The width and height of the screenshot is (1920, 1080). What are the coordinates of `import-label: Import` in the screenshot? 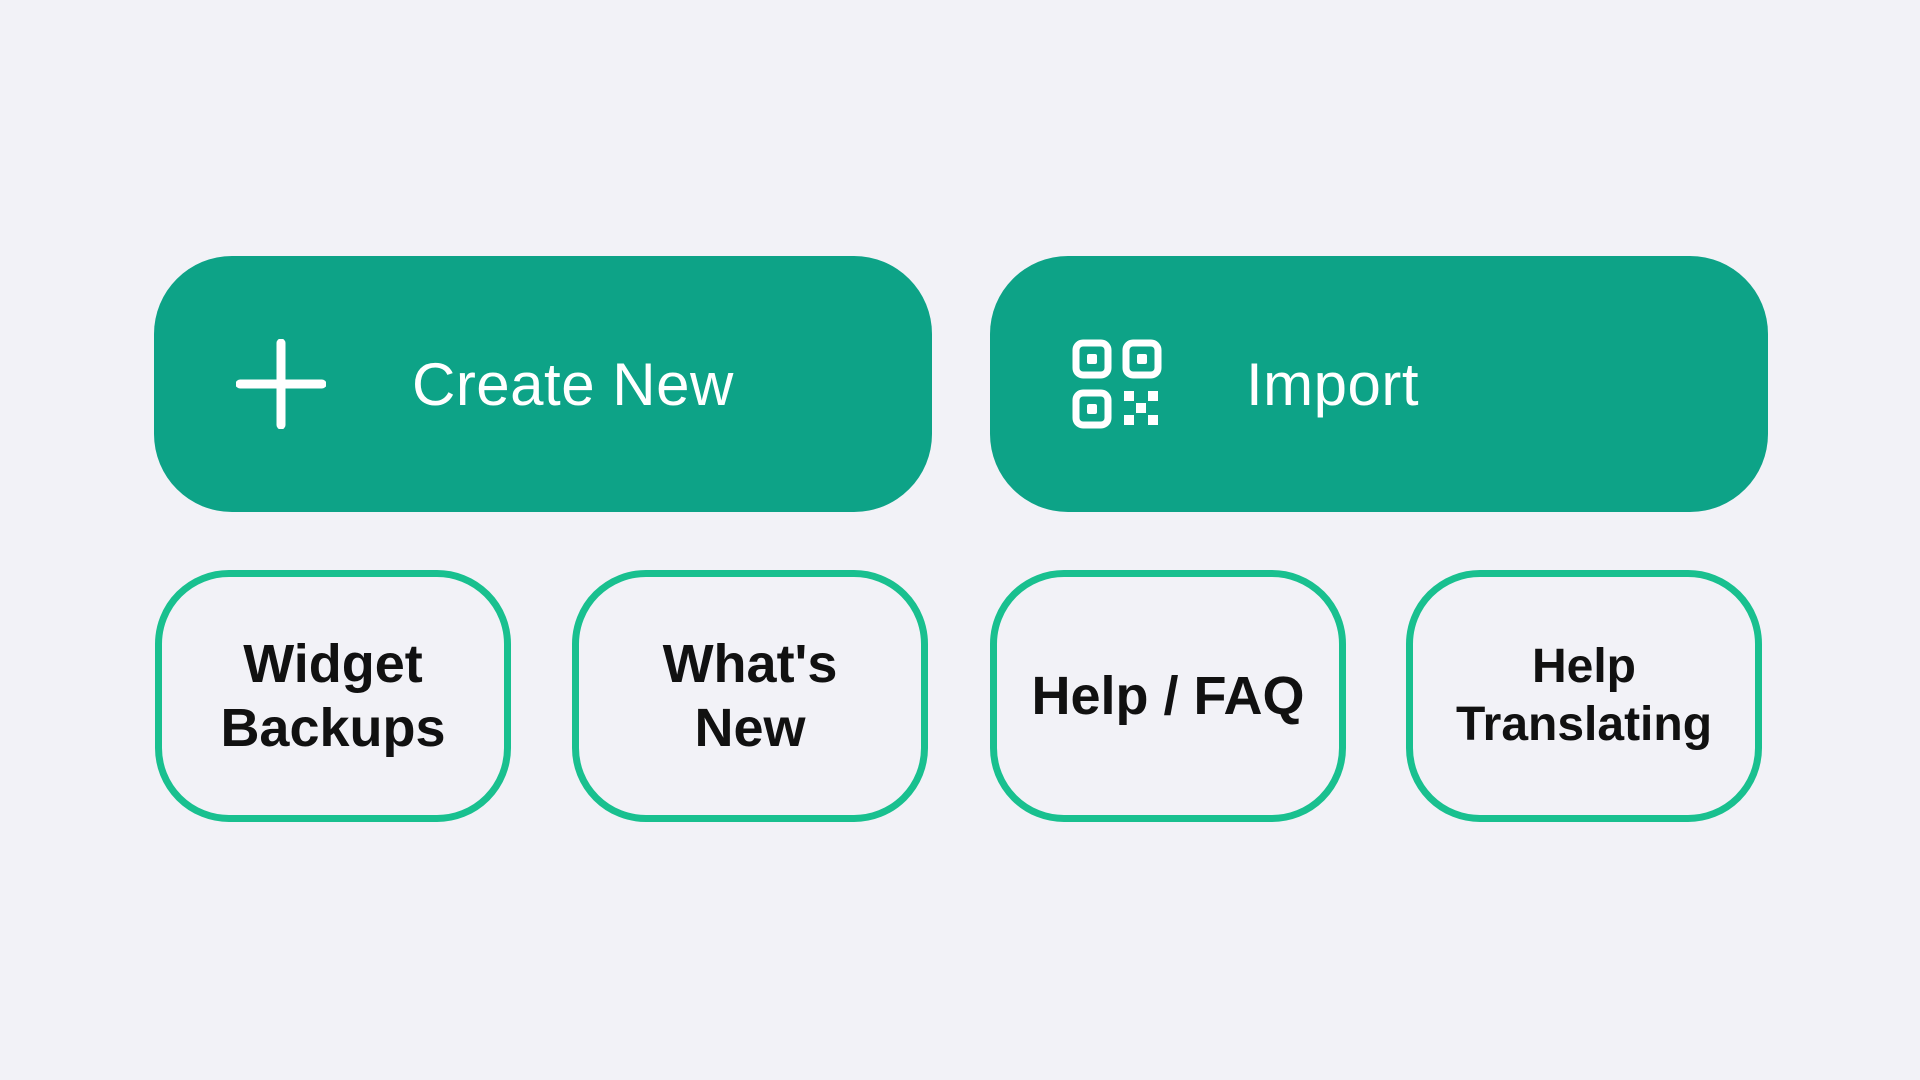 It's located at (1333, 384).